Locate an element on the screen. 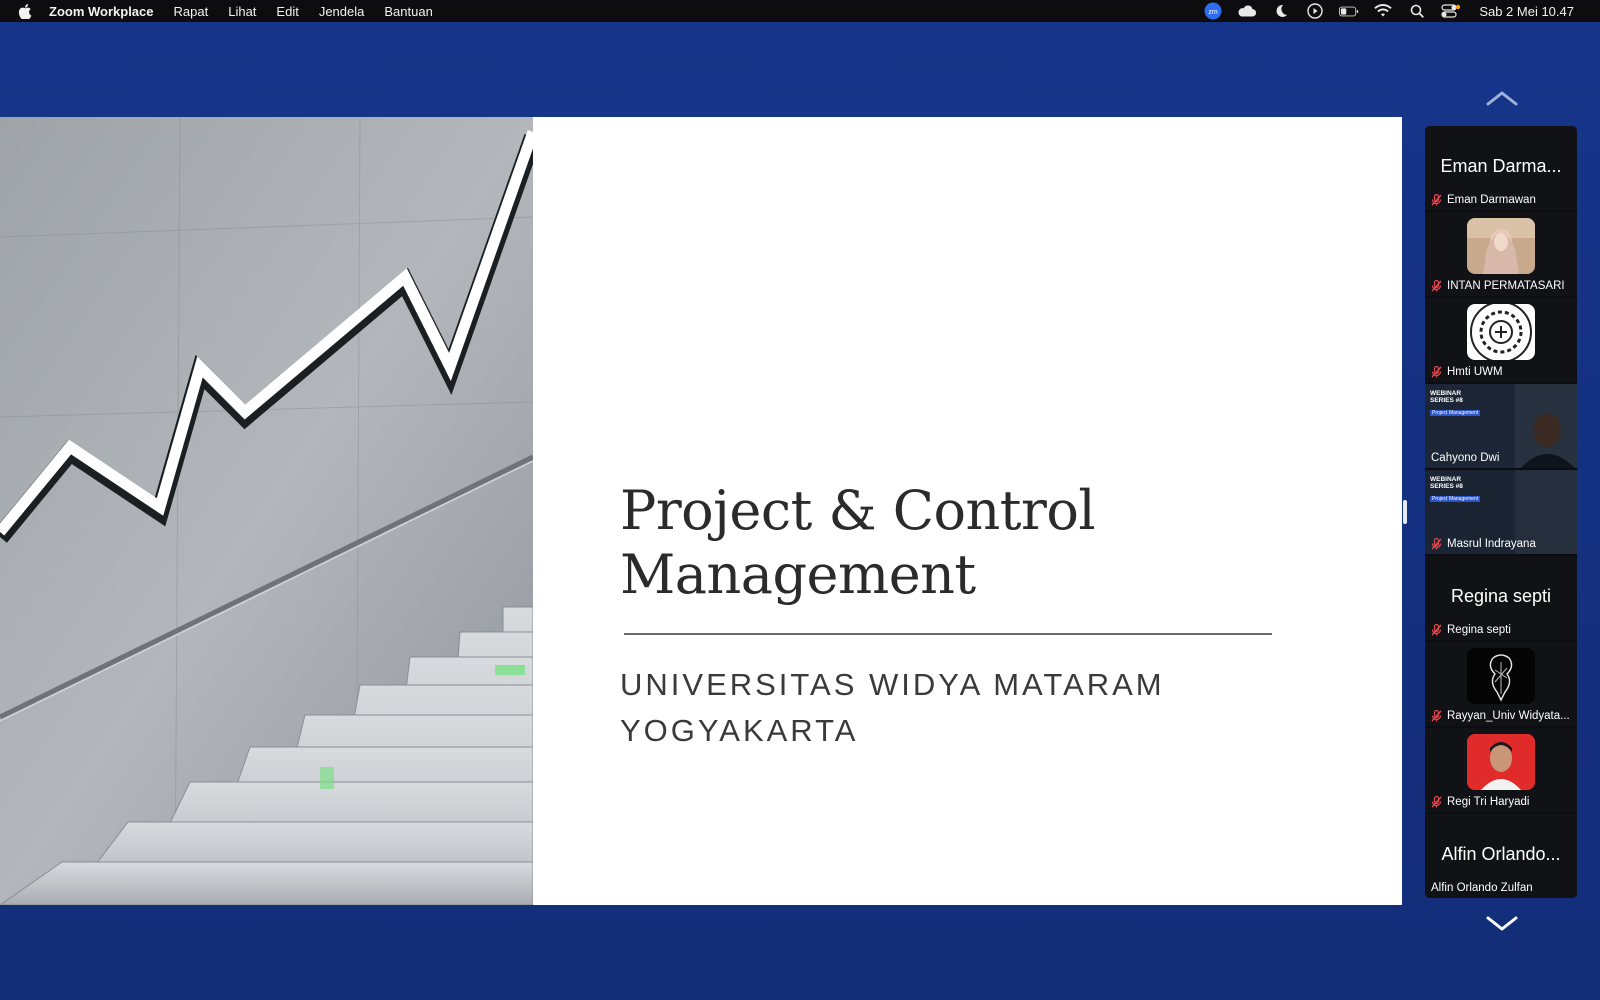  participant-caption: Hmti UWM is located at coordinates (1467, 372).